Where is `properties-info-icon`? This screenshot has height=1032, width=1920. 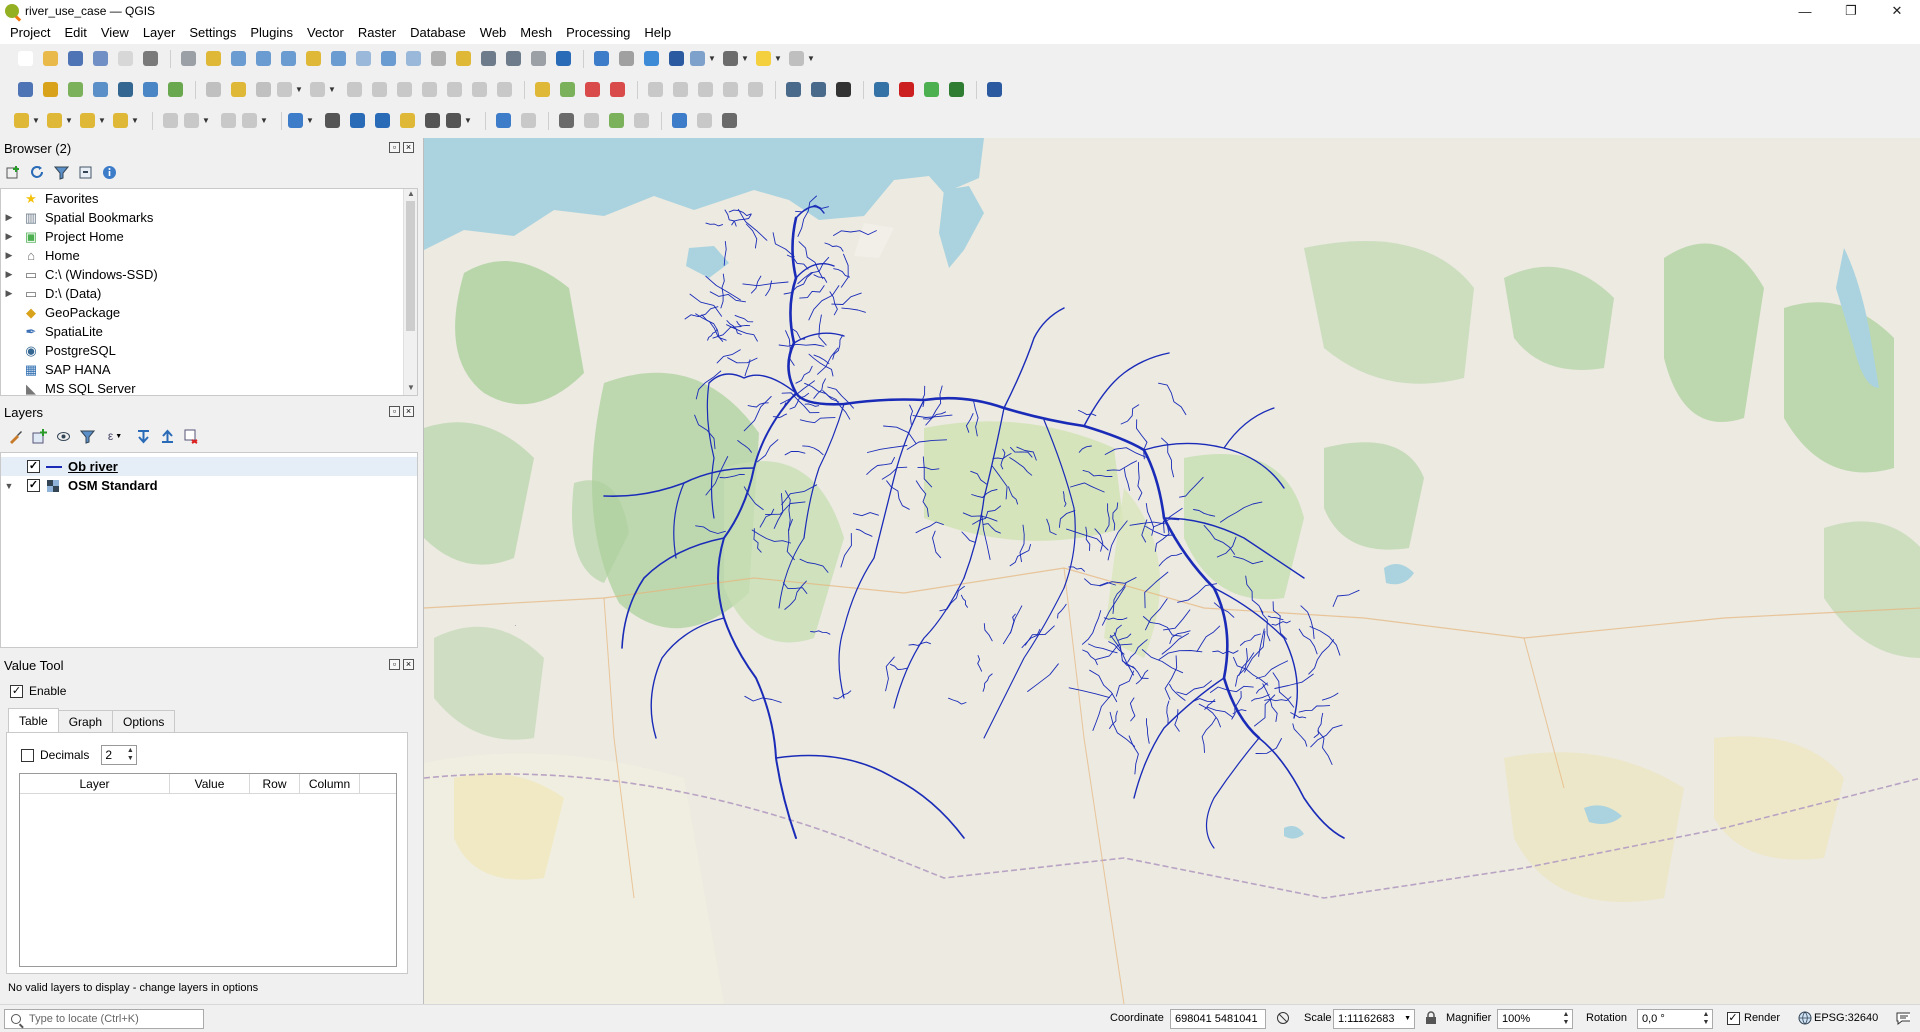
properties-info-icon is located at coordinates (109, 172).